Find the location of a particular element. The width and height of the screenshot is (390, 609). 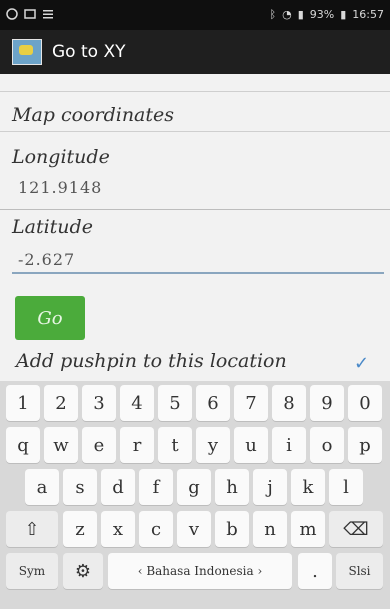

space-key: ‹ Bahasa Indonesia › is located at coordinates (200, 571).